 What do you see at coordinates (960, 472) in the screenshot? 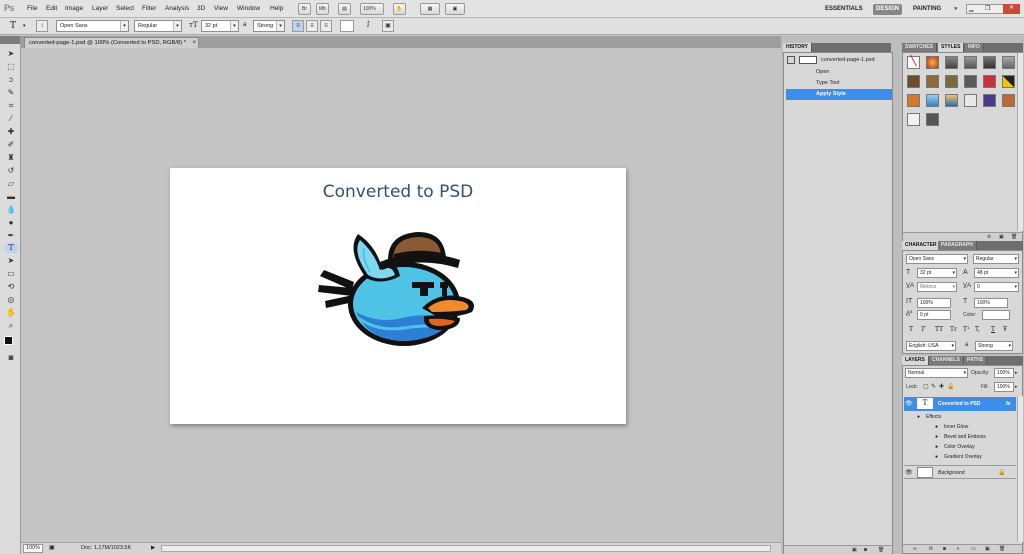
I see `layer-background: 👁 Background 🔒` at bounding box center [960, 472].